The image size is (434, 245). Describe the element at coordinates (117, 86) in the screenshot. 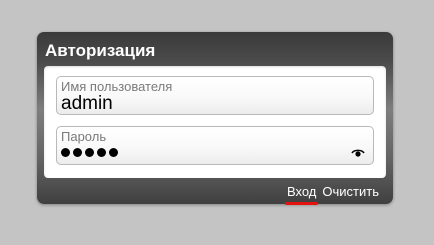

I see `username-label: Имя пользователя` at that location.